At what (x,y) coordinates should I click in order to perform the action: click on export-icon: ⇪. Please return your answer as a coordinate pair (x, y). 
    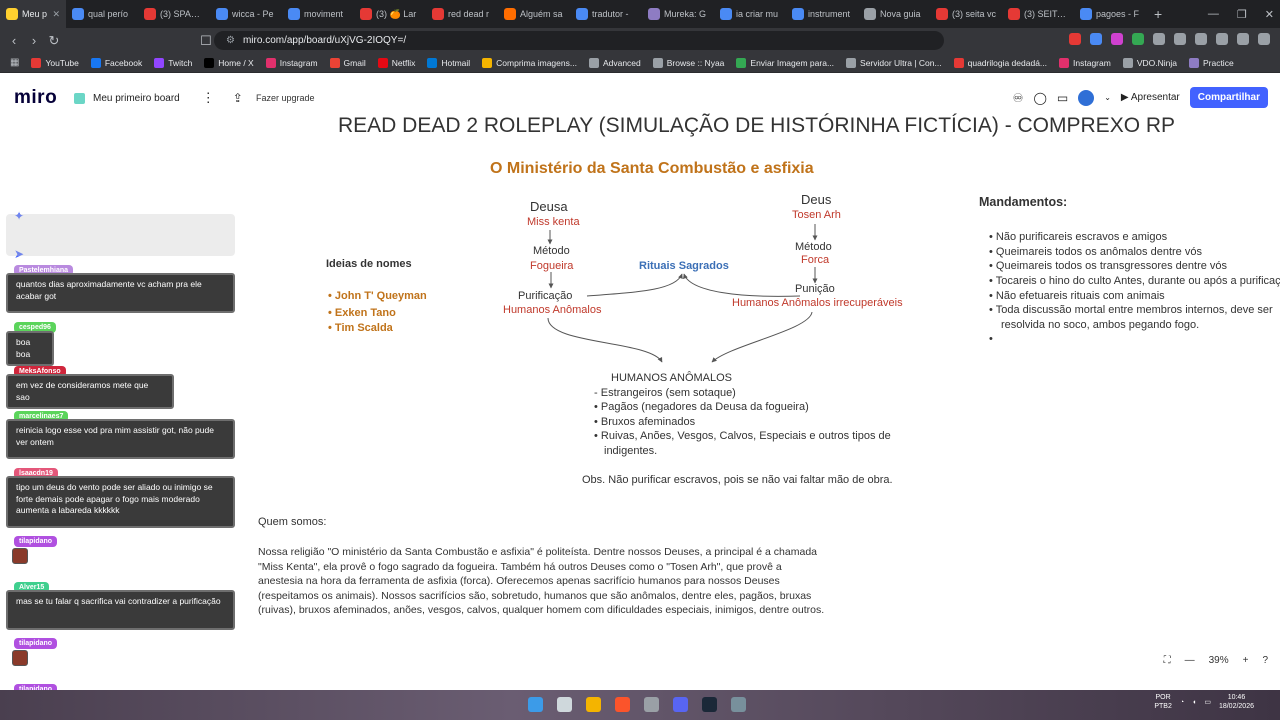
    Looking at the image, I should click on (238, 98).